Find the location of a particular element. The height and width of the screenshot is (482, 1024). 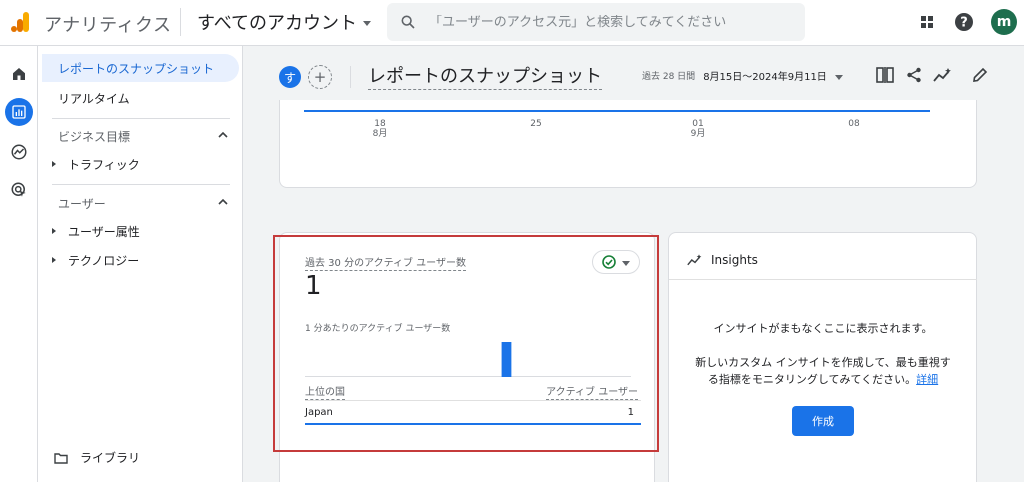

reports-icon is located at coordinates (19, 112).